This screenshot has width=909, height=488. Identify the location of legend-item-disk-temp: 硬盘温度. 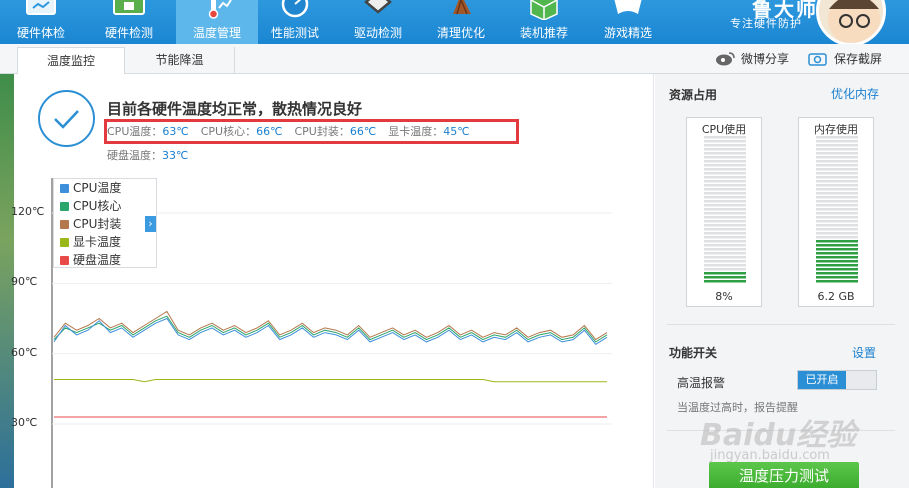
(90, 260).